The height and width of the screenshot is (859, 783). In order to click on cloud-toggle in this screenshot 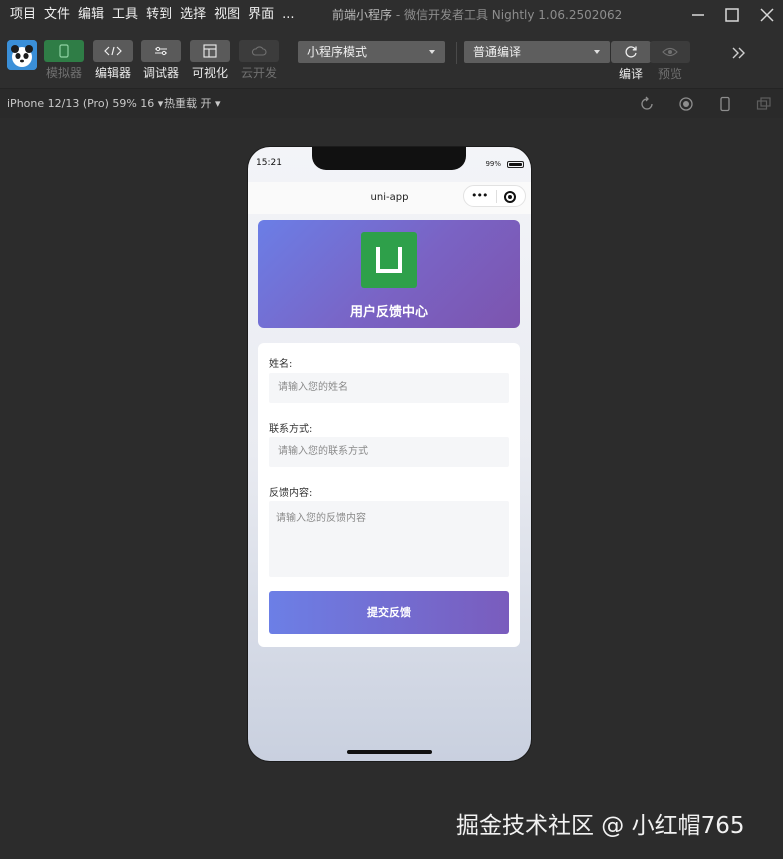, I will do `click(259, 51)`.